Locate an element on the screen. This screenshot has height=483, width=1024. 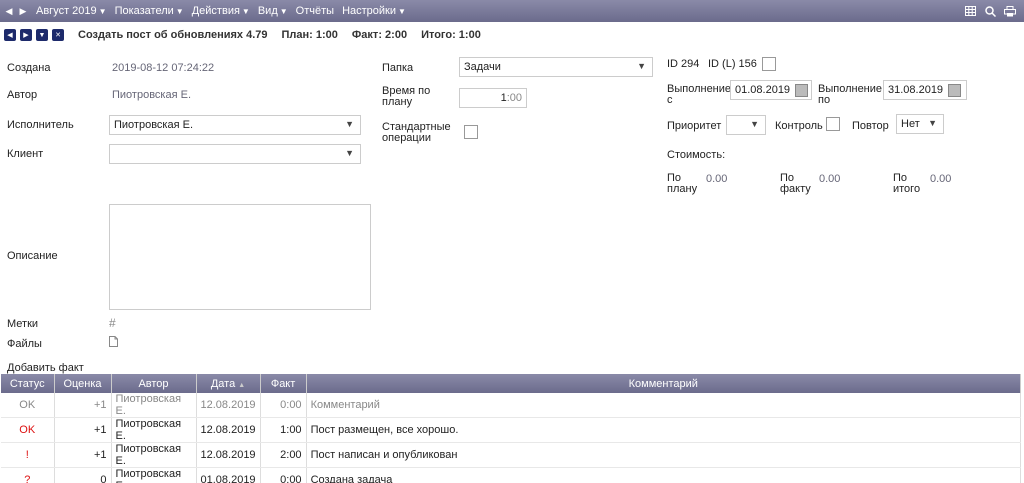
cost-fact-label: По факту is located at coordinates (795, 183).